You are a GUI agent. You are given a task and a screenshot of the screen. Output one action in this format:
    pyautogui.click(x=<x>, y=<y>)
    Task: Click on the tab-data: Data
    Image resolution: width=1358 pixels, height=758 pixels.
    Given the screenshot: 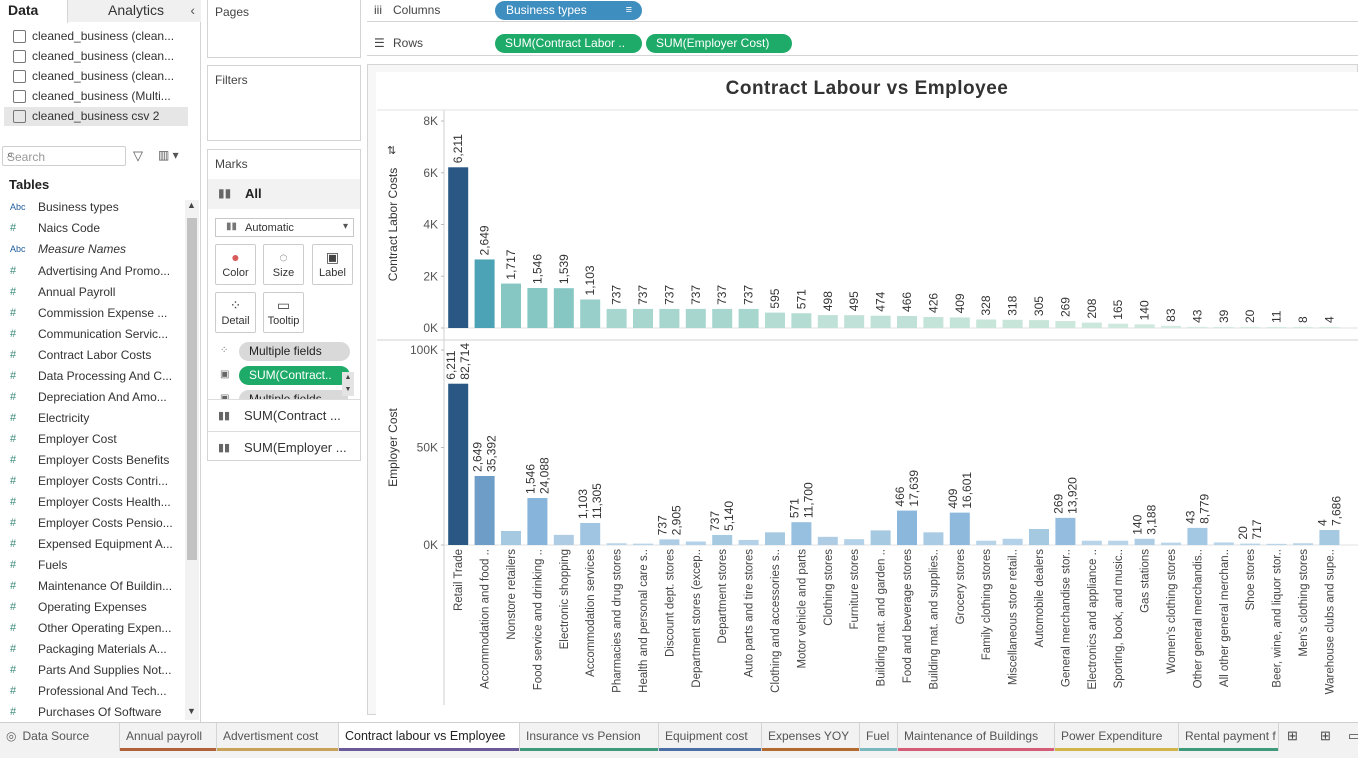 What is the action you would take?
    pyautogui.click(x=34, y=11)
    